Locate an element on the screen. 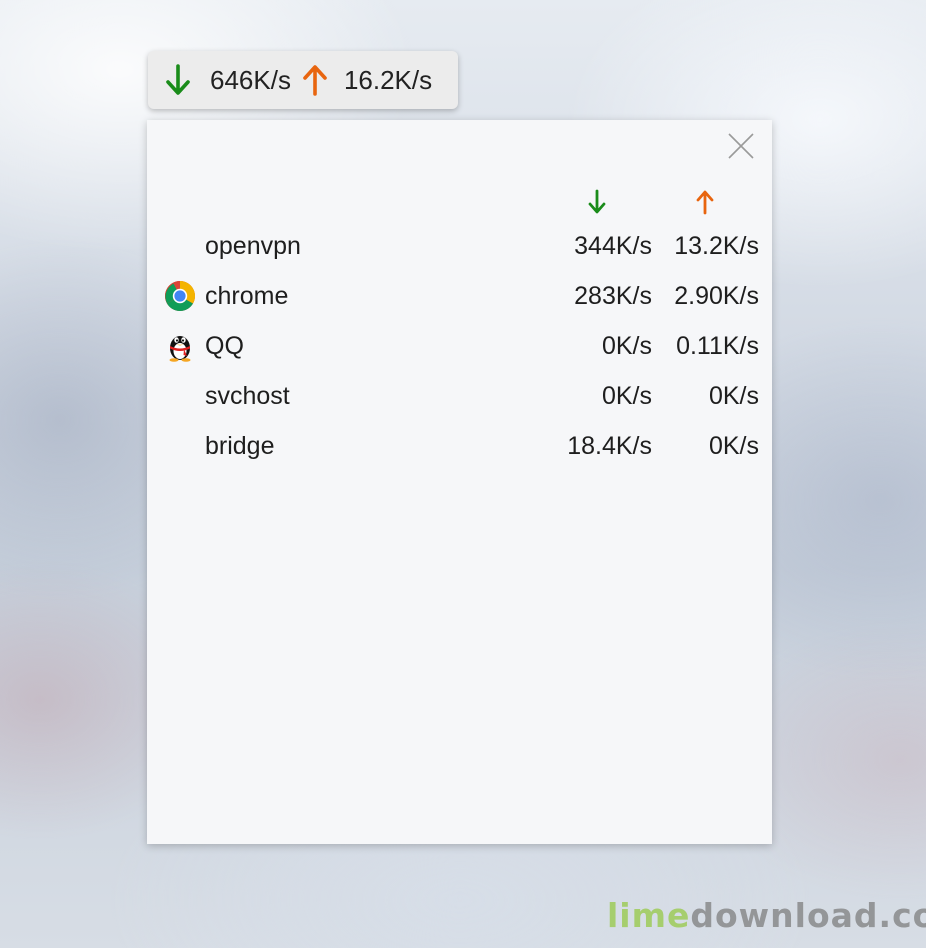  list-item: svchost 0K/s 0K/s is located at coordinates (459, 396).